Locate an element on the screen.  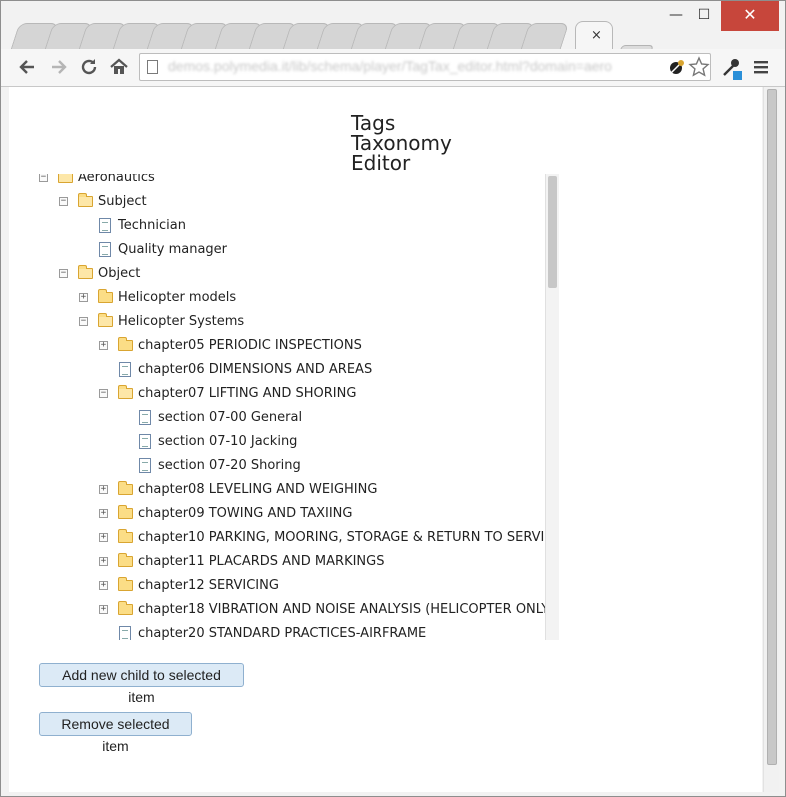
tree-node: + chapter05 PERIODIC INSPECTIONS is located at coordinates (329, 346).